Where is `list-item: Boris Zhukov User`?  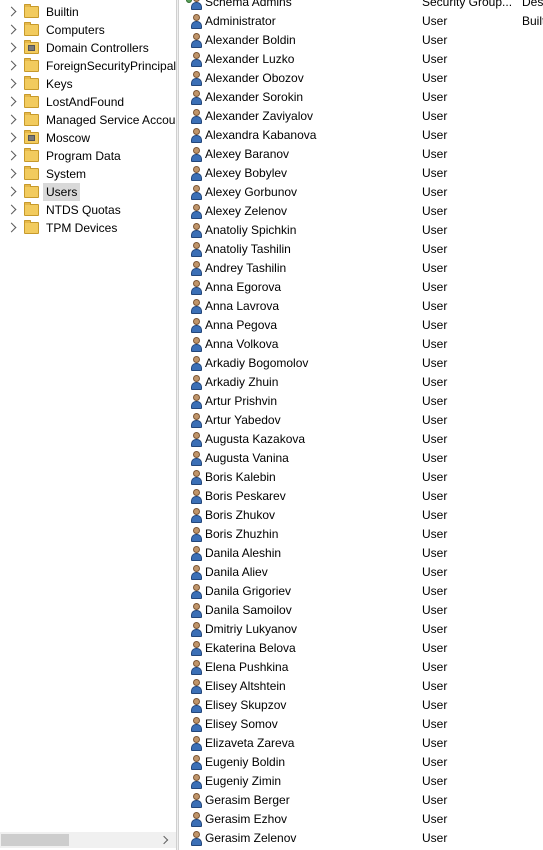 list-item: Boris Zhukov User is located at coordinates (361, 515).